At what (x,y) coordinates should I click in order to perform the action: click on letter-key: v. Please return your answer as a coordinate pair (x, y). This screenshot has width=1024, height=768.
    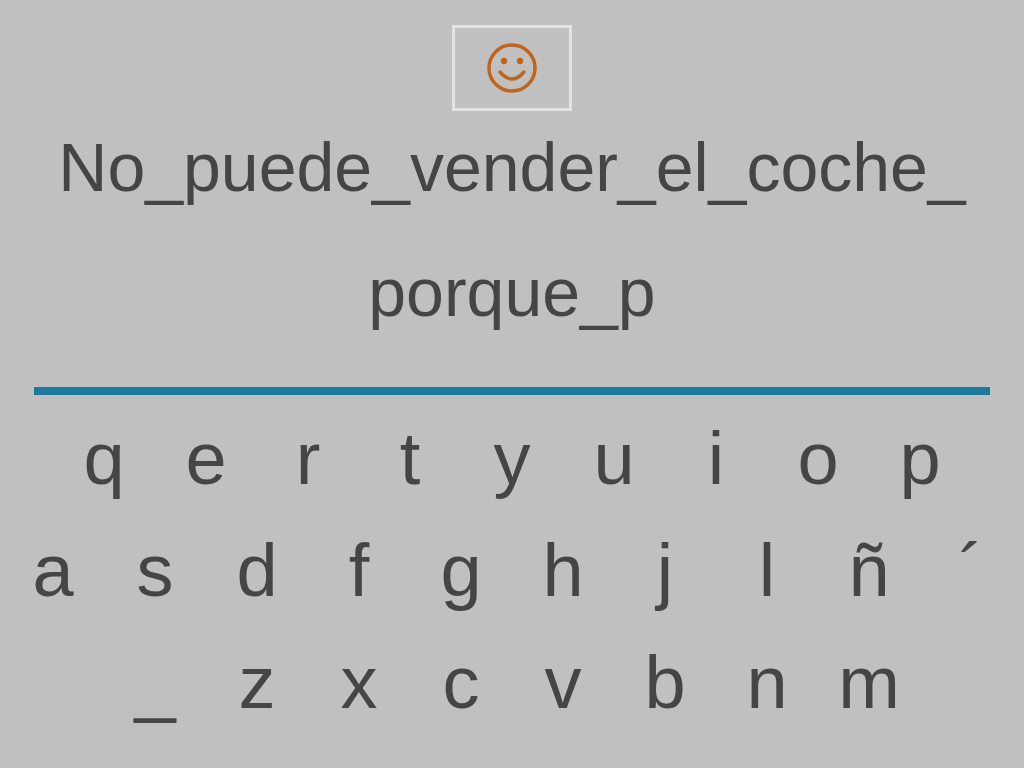
    Looking at the image, I should click on (563, 683).